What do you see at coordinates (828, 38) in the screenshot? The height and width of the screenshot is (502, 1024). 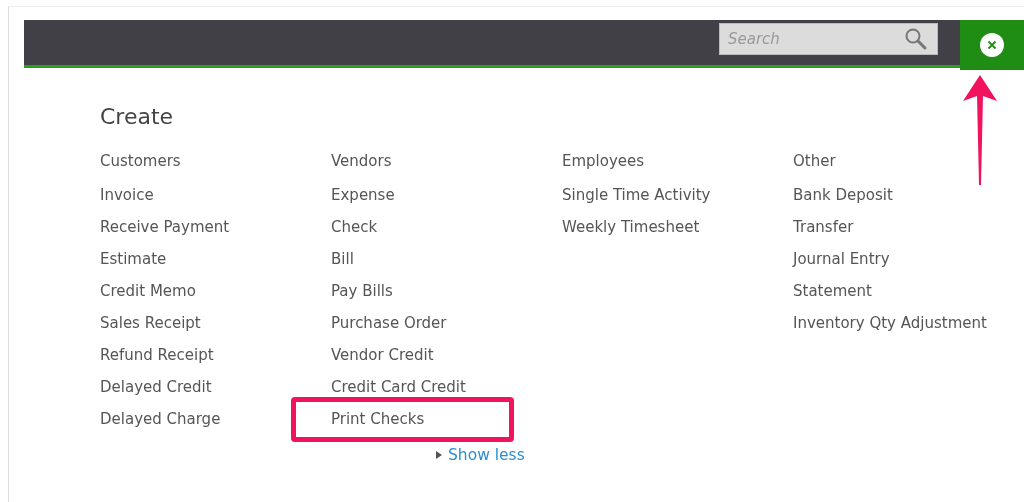 I see `search-field: Search` at bounding box center [828, 38].